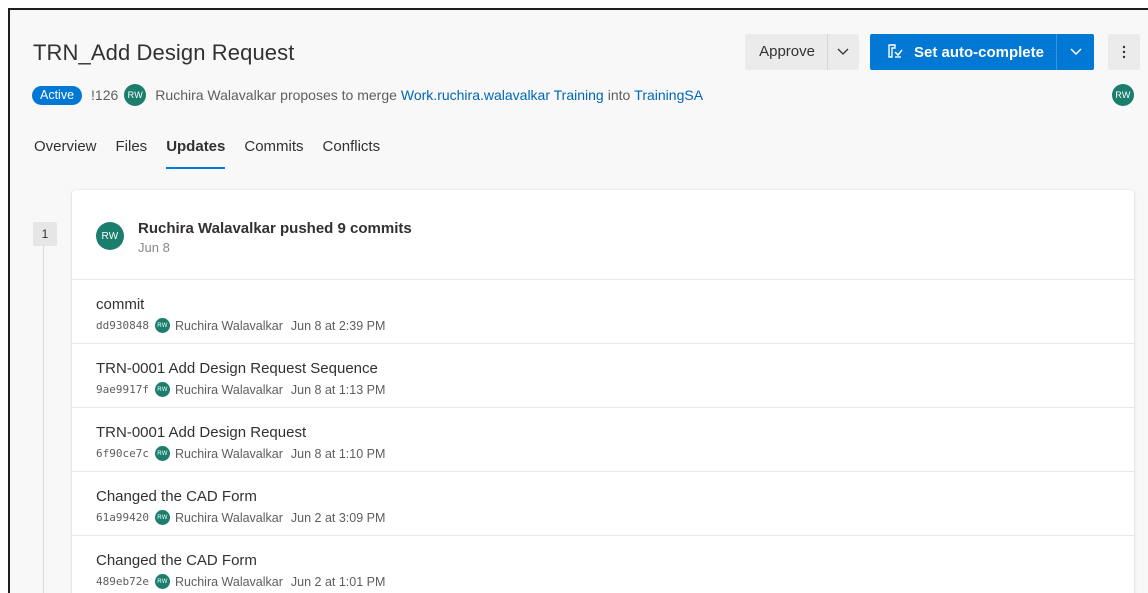 The width and height of the screenshot is (1148, 593). What do you see at coordinates (352, 153) in the screenshot?
I see `tab-conflicts: Conflicts` at bounding box center [352, 153].